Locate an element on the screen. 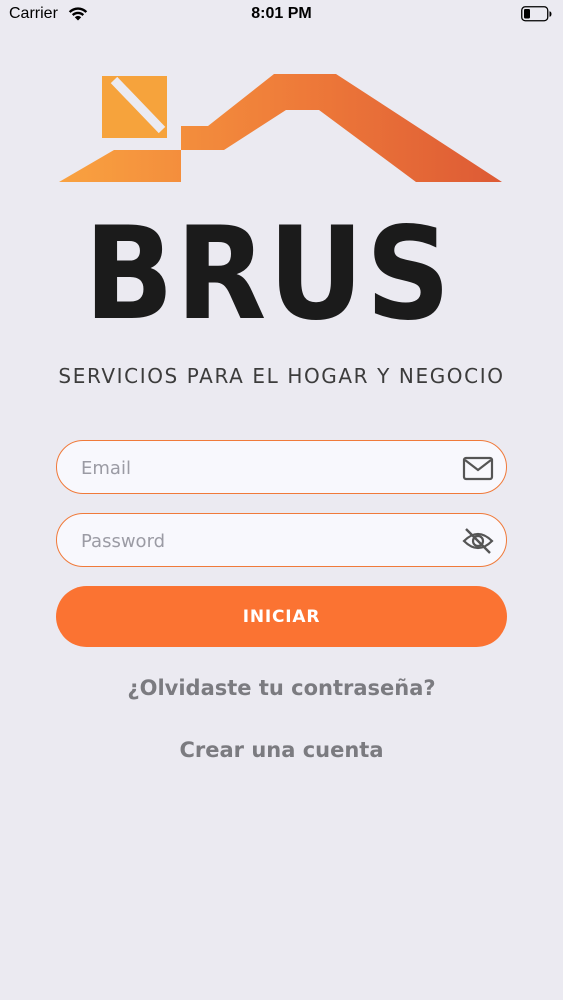 The height and width of the screenshot is (1000, 563). password-field-container is located at coordinates (281, 540).